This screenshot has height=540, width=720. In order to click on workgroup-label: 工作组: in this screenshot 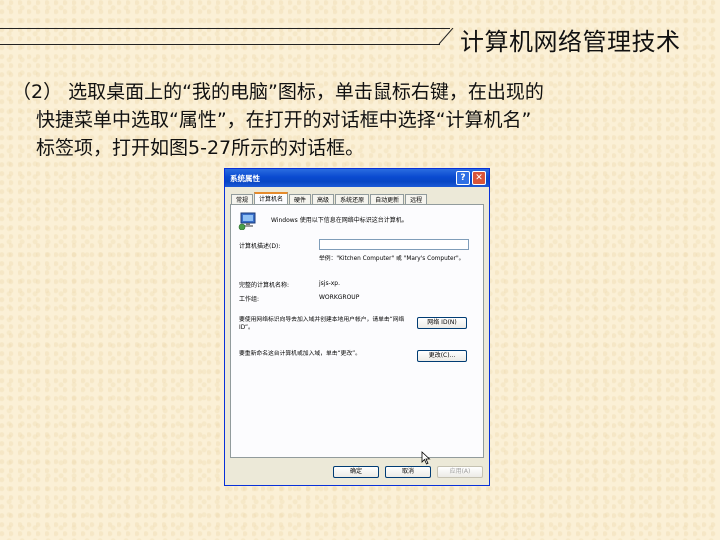, I will do `click(249, 299)`.